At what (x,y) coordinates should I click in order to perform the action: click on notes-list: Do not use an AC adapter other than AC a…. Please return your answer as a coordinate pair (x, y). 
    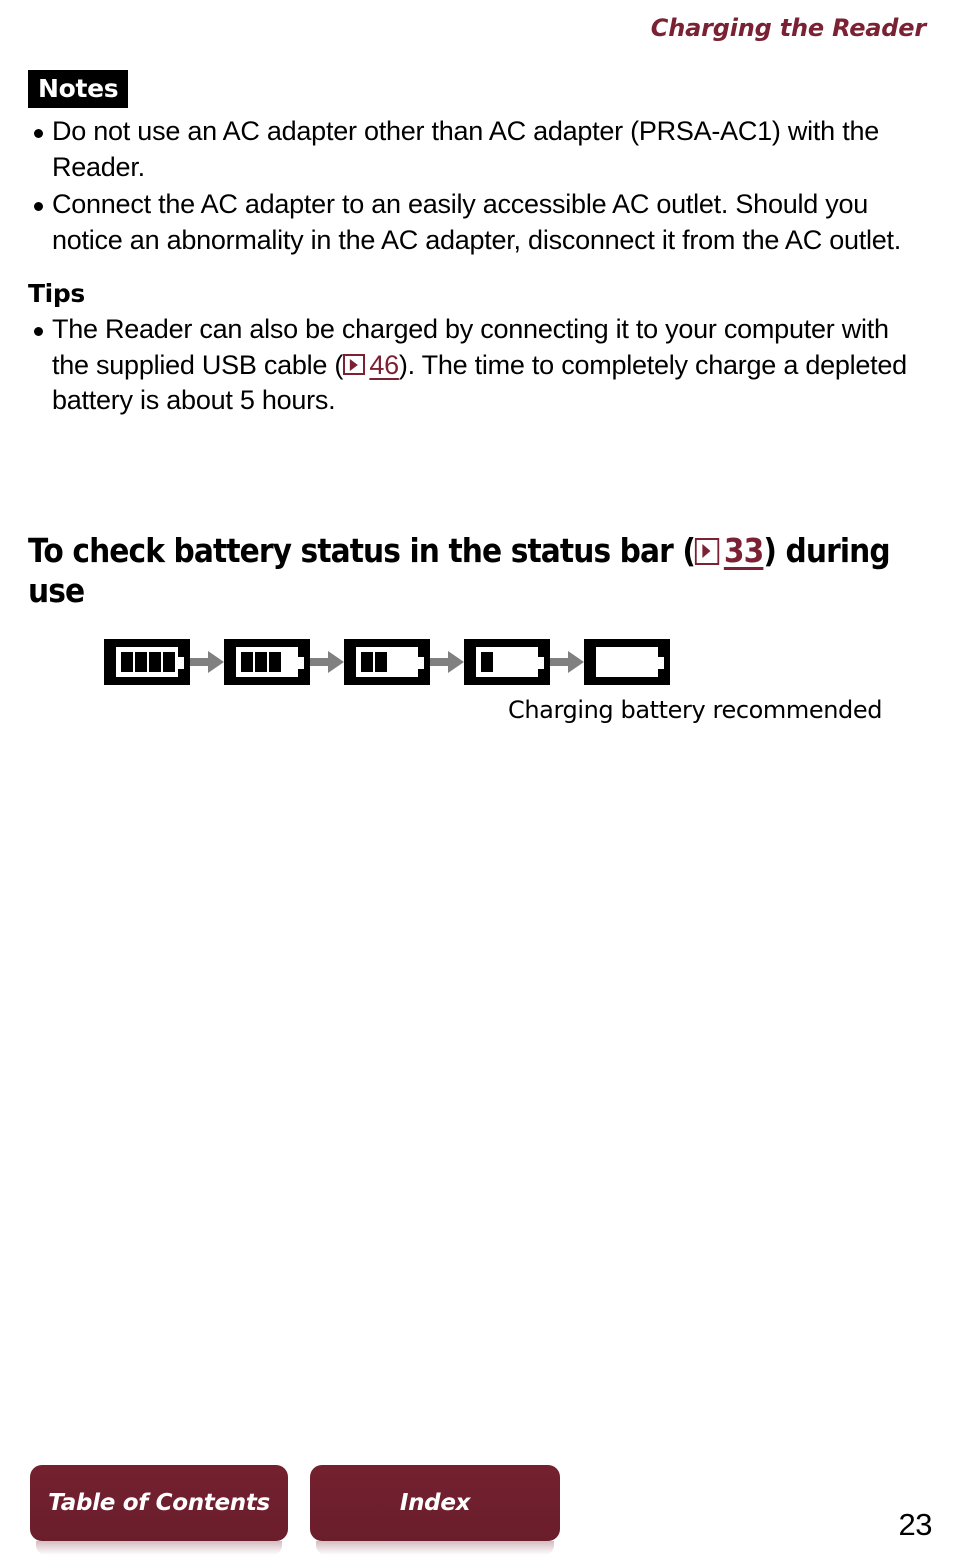
    Looking at the image, I should click on (477, 186).